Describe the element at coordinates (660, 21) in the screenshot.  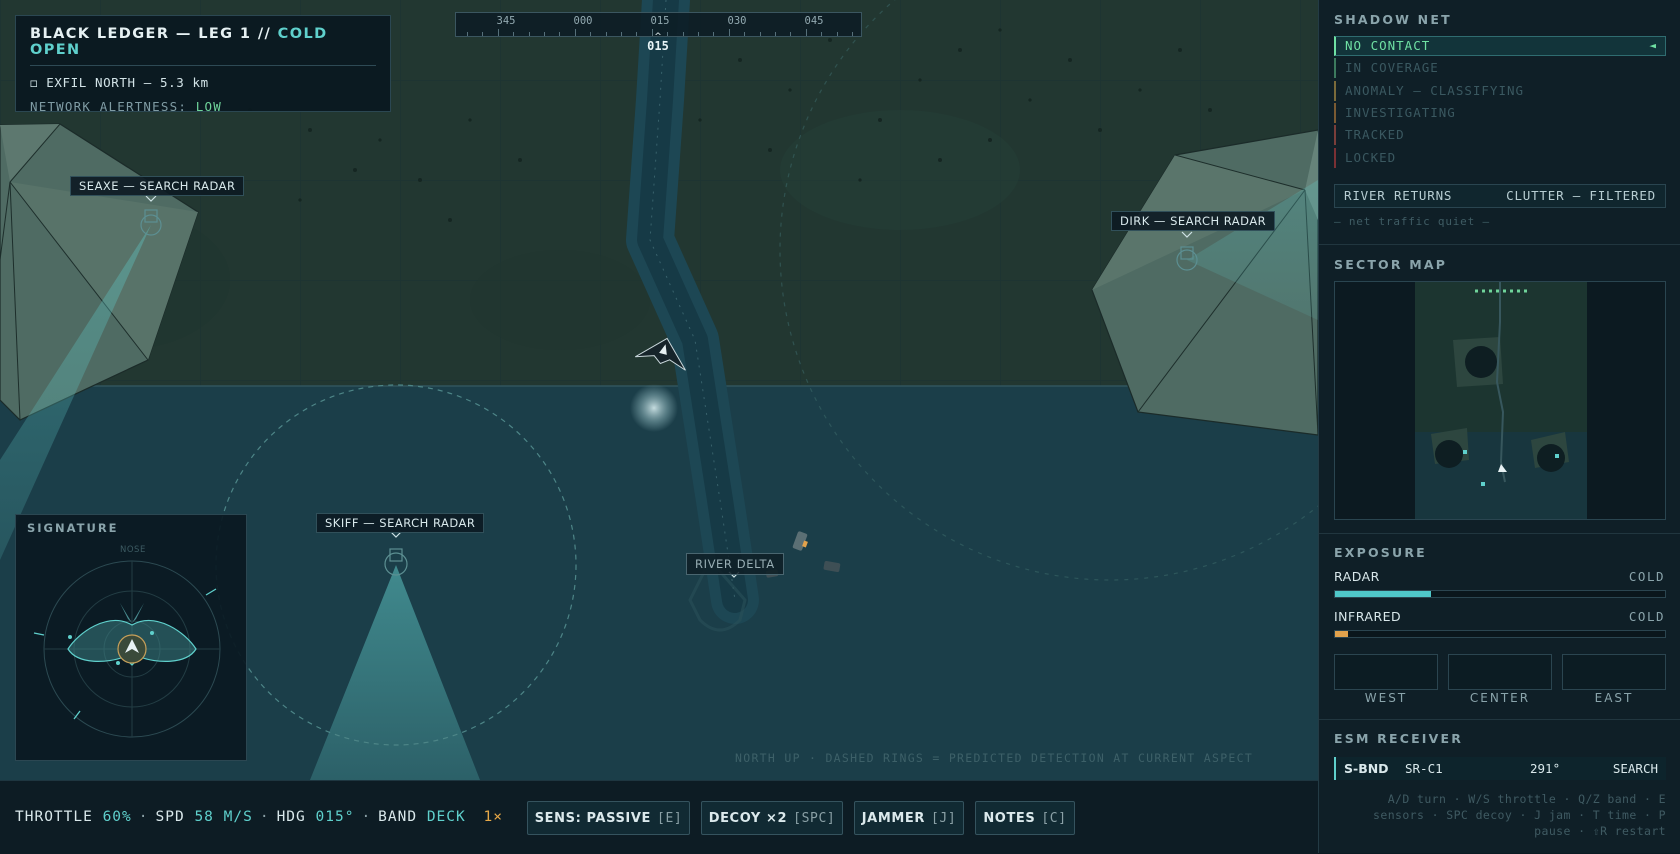
I see `heading-tick-015: 015` at that location.